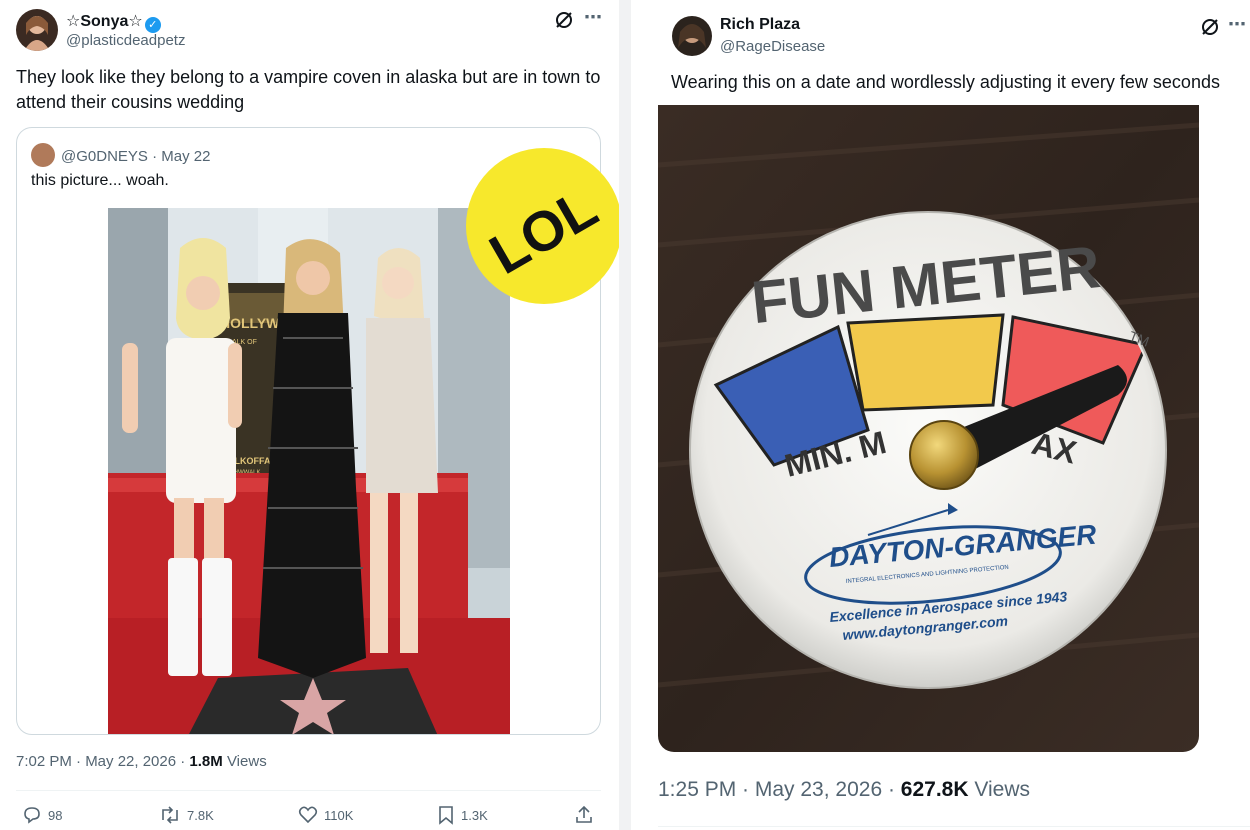 The image size is (1250, 830). I want to click on reply-button: 98, so click(42, 815).